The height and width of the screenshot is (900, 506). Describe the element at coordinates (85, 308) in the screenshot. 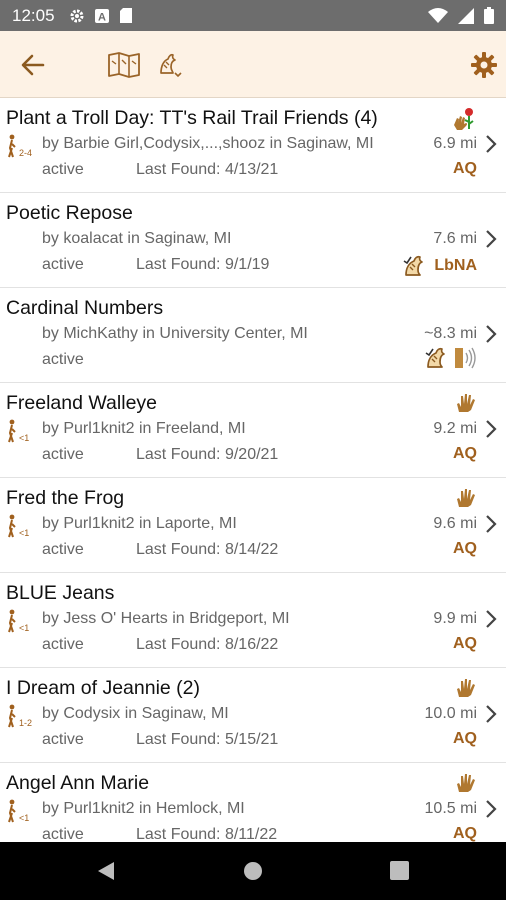

I see `box-title: Cardinal Numbers` at that location.